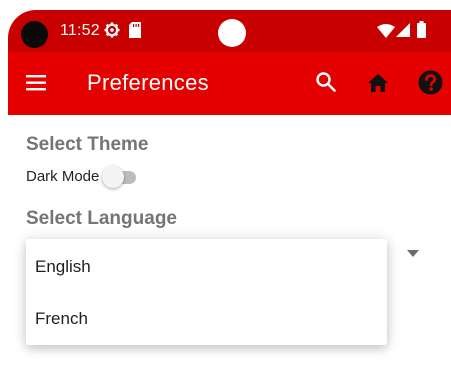 The width and height of the screenshot is (451, 372). What do you see at coordinates (63, 176) in the screenshot?
I see `dark-mode-label: Dark Mode` at bounding box center [63, 176].